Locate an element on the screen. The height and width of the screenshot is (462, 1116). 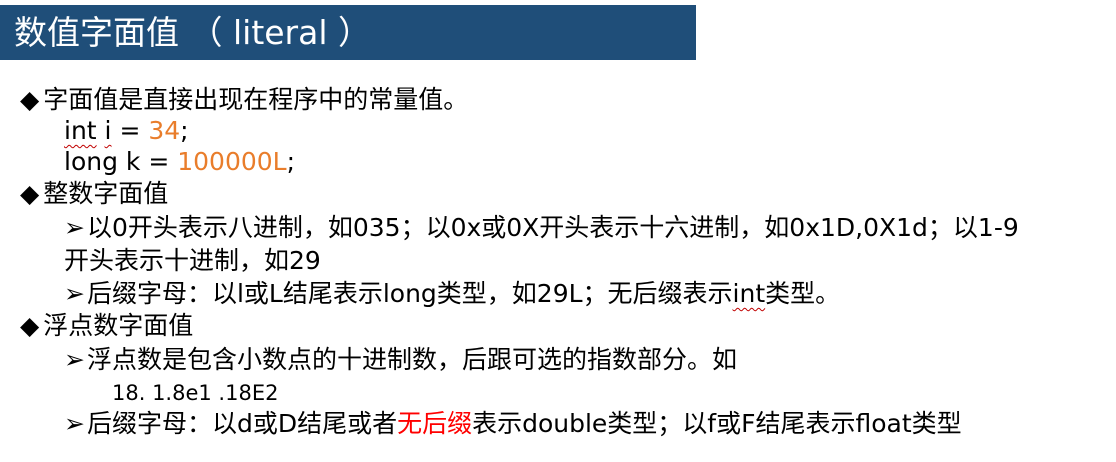
intro-heading: ◆ 字面值是直接出现在程序中的常量值。 is located at coordinates (244, 100).